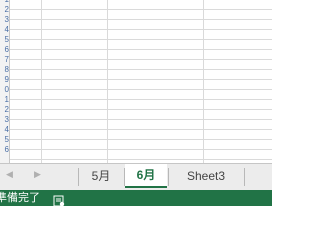 The height and width of the screenshot is (240, 320). Describe the element at coordinates (206, 176) in the screenshot. I see `sheet-tab-sheet3: Sheet3` at that location.